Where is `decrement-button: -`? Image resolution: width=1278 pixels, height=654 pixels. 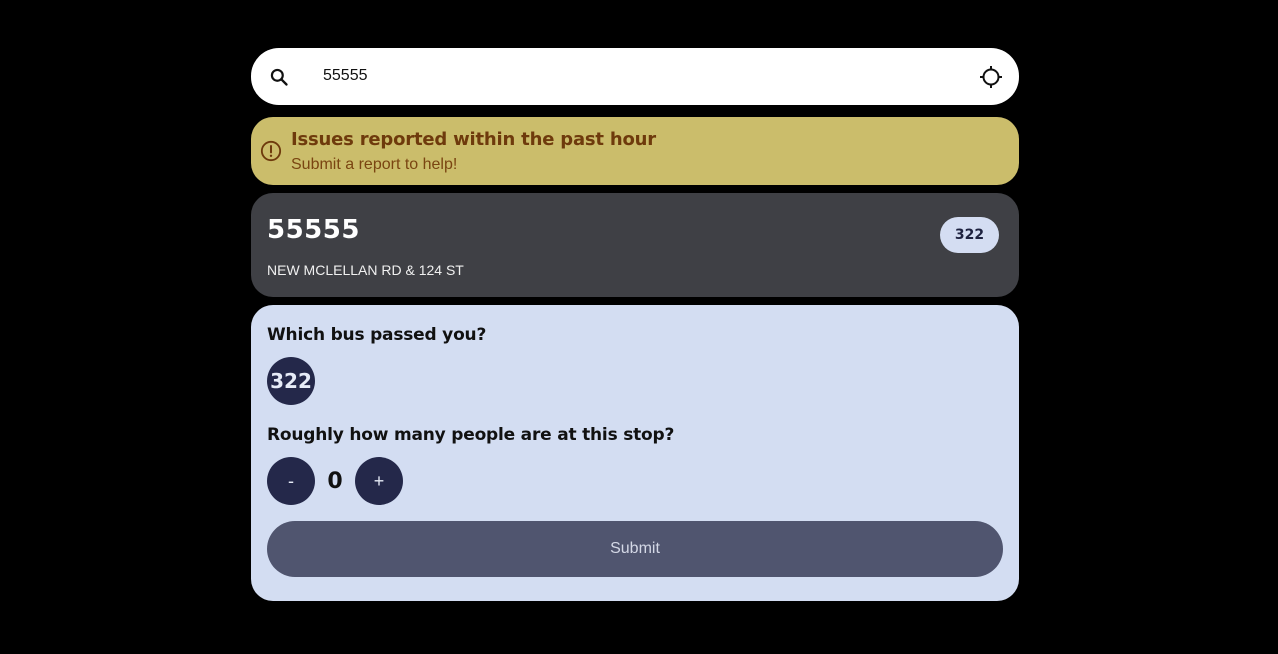 decrement-button: - is located at coordinates (291, 481).